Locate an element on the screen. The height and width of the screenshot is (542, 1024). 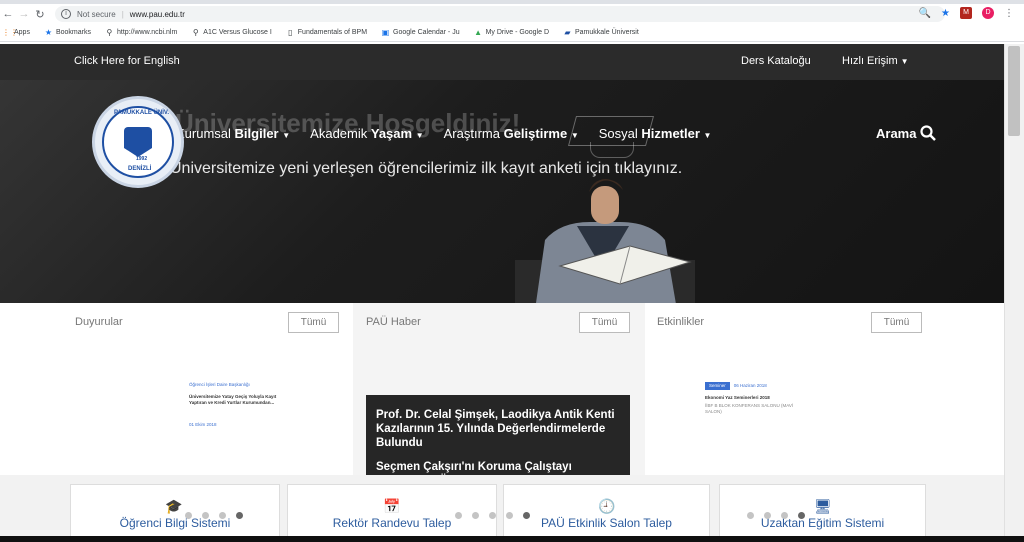
etkinlik-title: Ekonomi Yaz Seminerleri 2018 is located at coordinates (737, 397).